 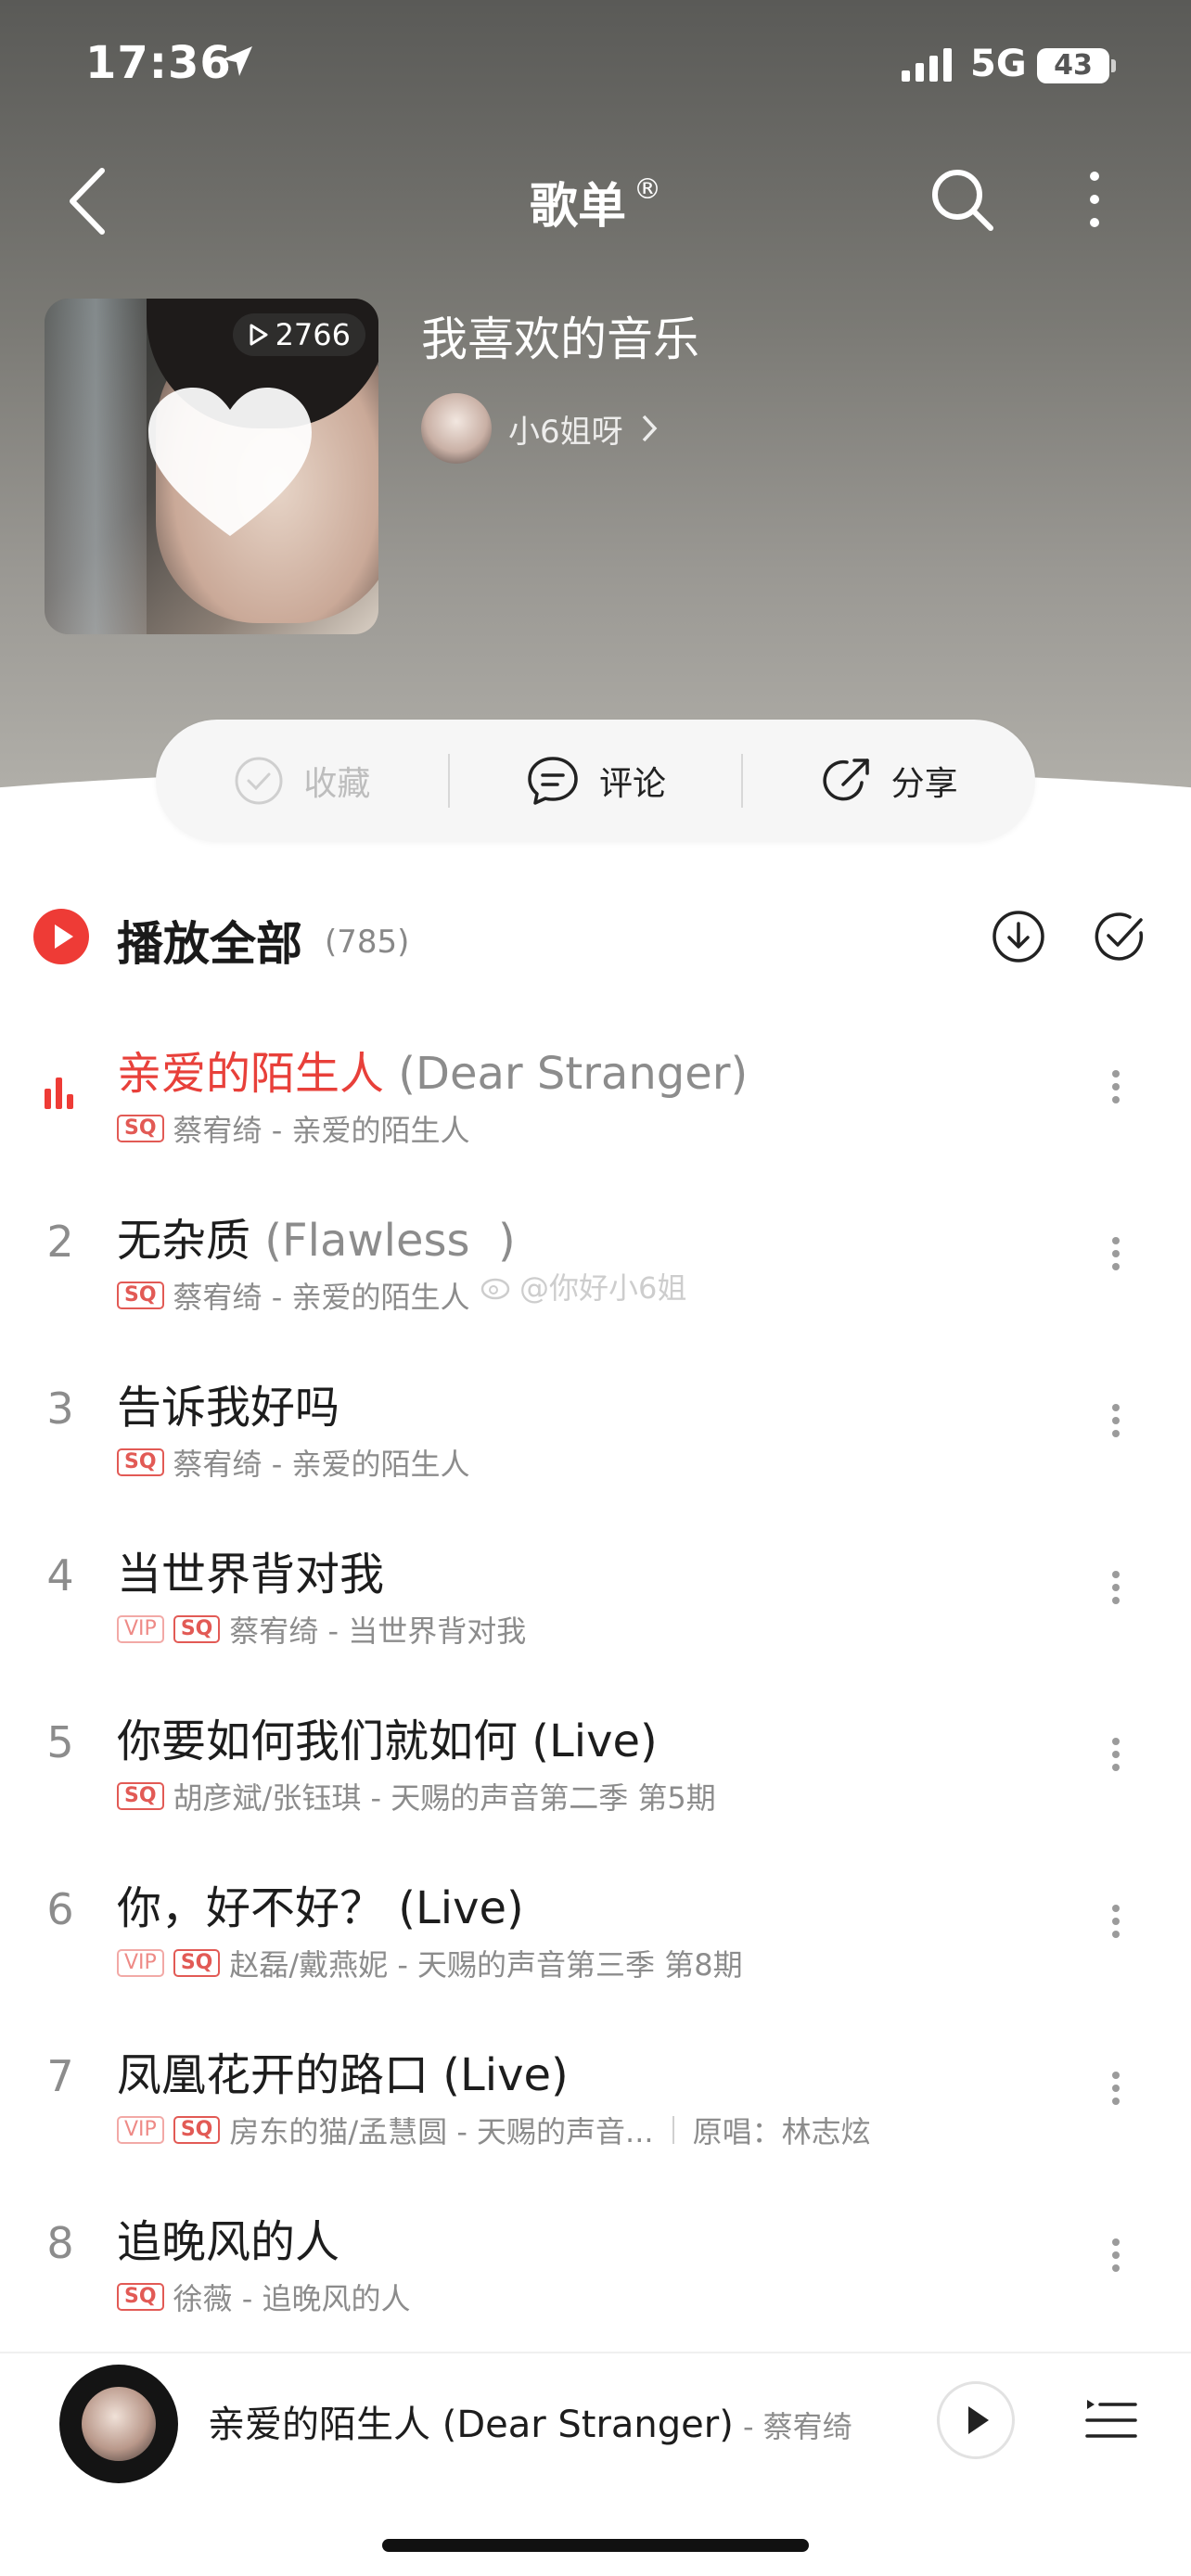 What do you see at coordinates (560, 339) in the screenshot?
I see `playlist-name: 我喜欢的音乐` at bounding box center [560, 339].